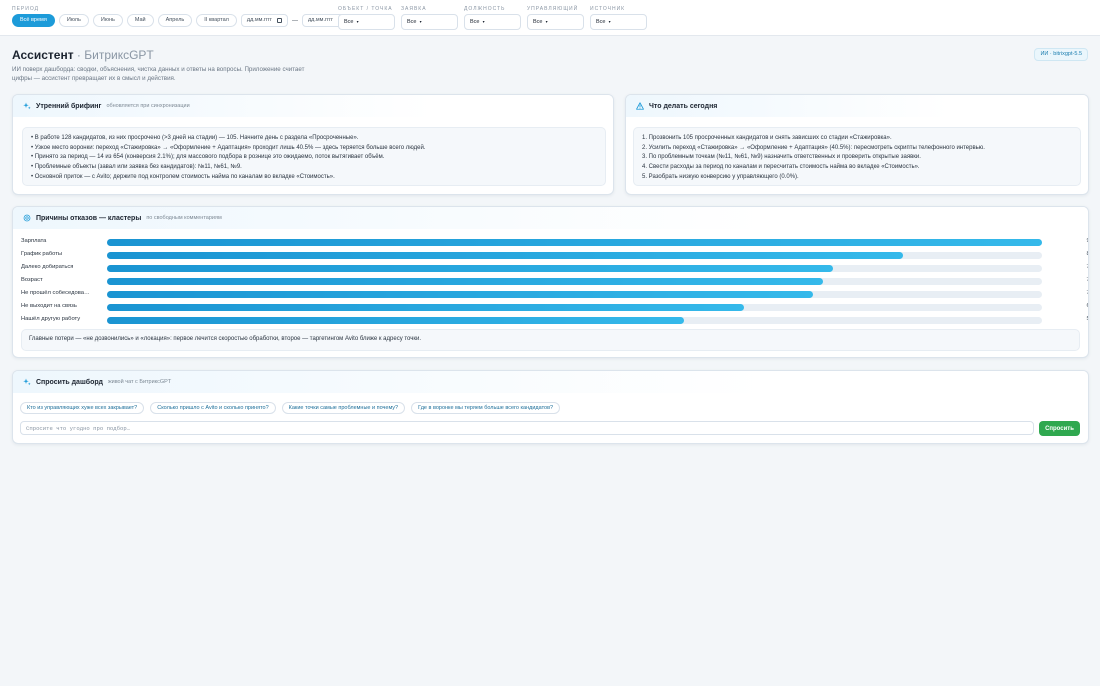 The image size is (1100, 686). I want to click on ask-title: Спросить дашборд, so click(69, 382).